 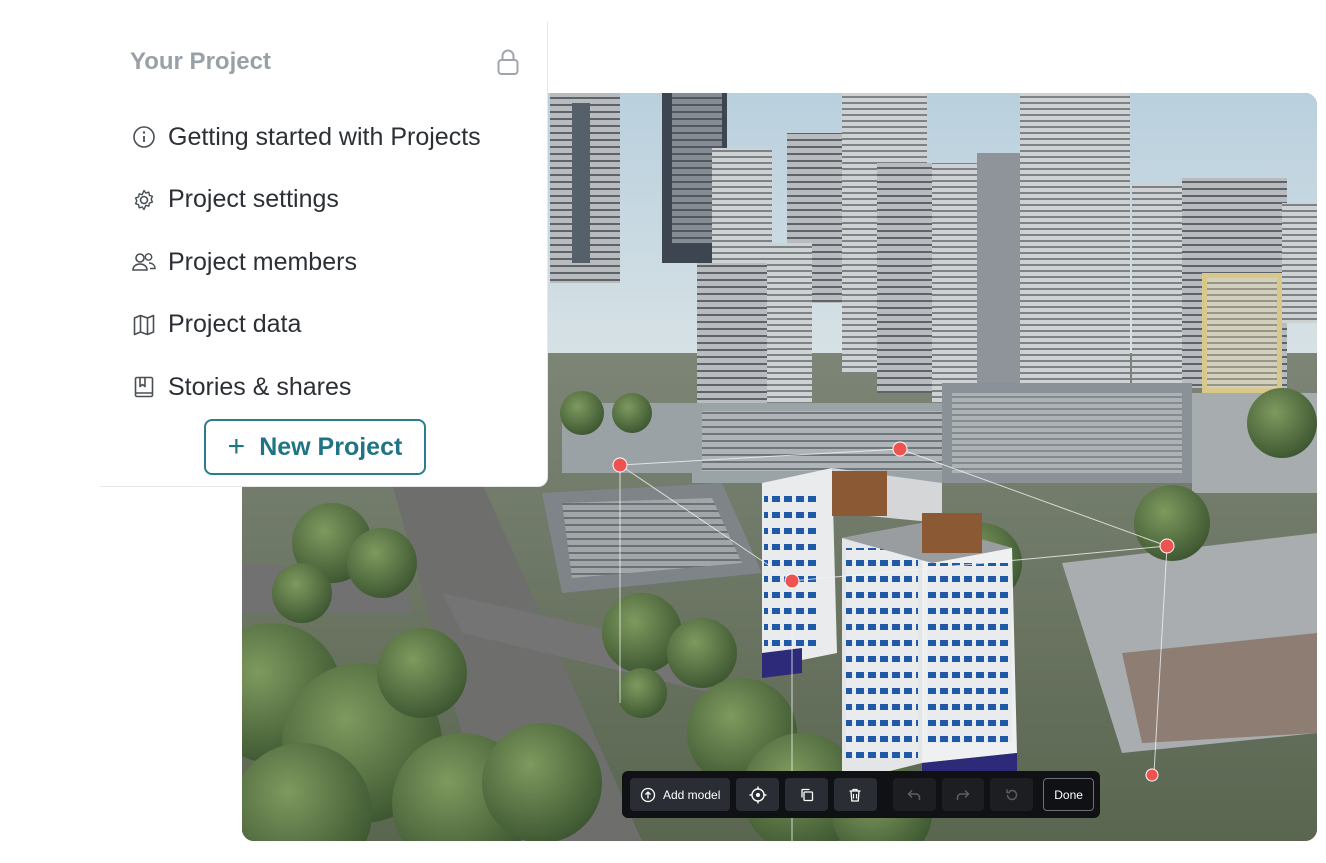 I want to click on done-button: Done, so click(x=1068, y=794).